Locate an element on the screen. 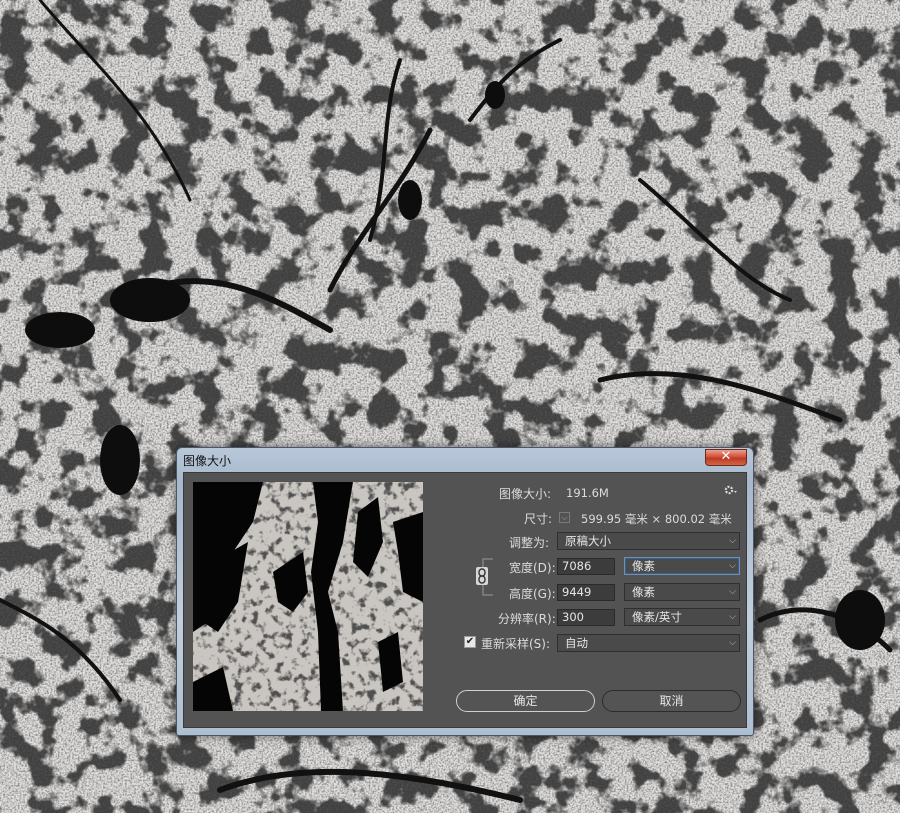  close-icon: ✕ is located at coordinates (726, 456).